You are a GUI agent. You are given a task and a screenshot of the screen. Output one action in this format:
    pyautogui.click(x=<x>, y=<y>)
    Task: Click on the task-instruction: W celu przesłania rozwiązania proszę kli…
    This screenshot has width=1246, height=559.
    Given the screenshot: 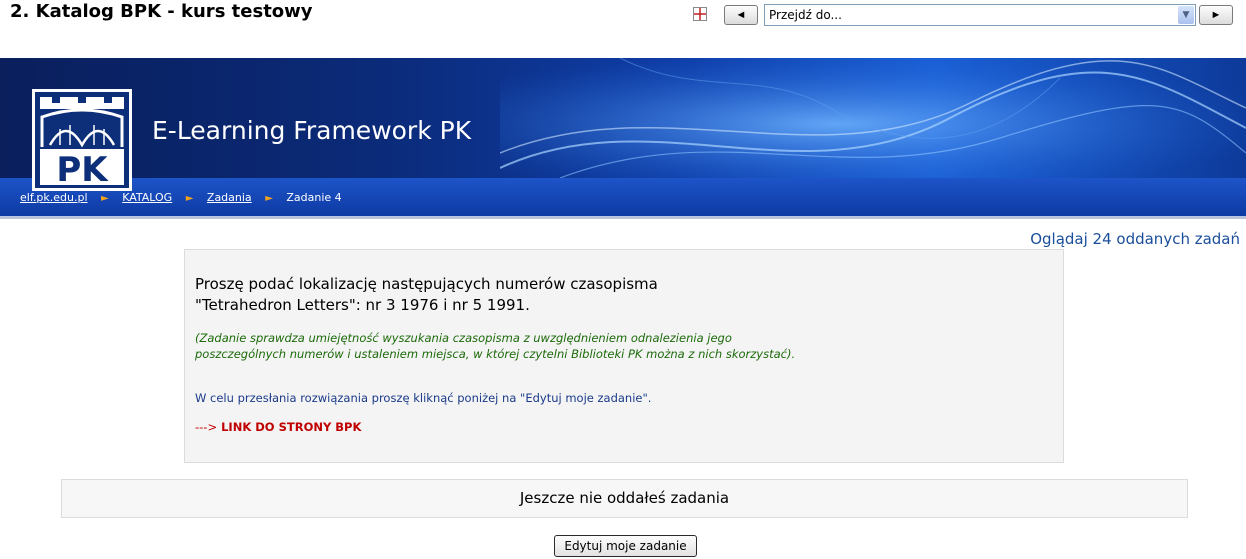 What is the action you would take?
    pyautogui.click(x=423, y=398)
    